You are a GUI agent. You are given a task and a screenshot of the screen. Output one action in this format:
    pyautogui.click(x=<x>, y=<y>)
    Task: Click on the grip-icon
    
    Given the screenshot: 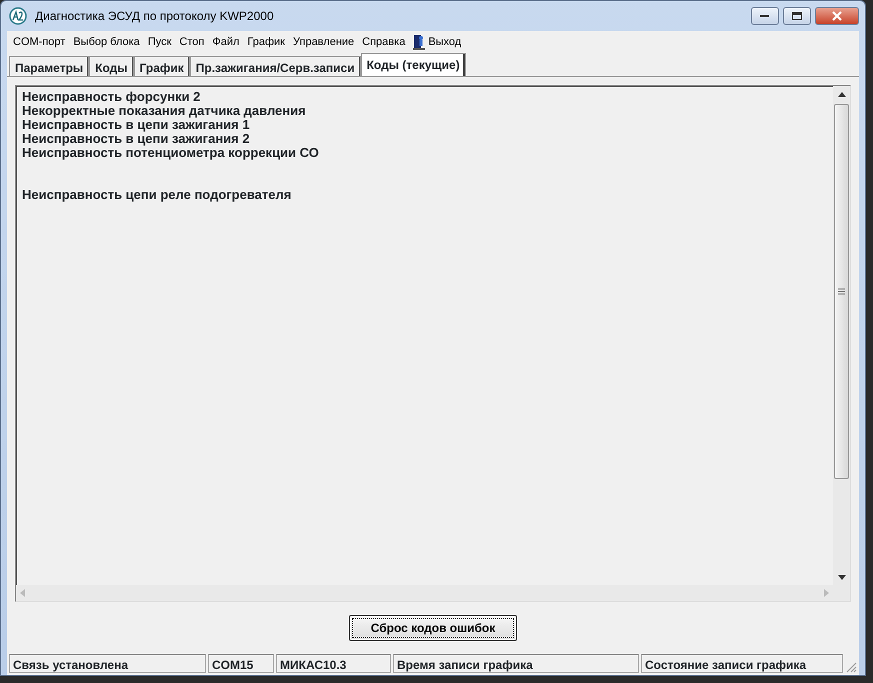 What is the action you would take?
    pyautogui.click(x=841, y=291)
    